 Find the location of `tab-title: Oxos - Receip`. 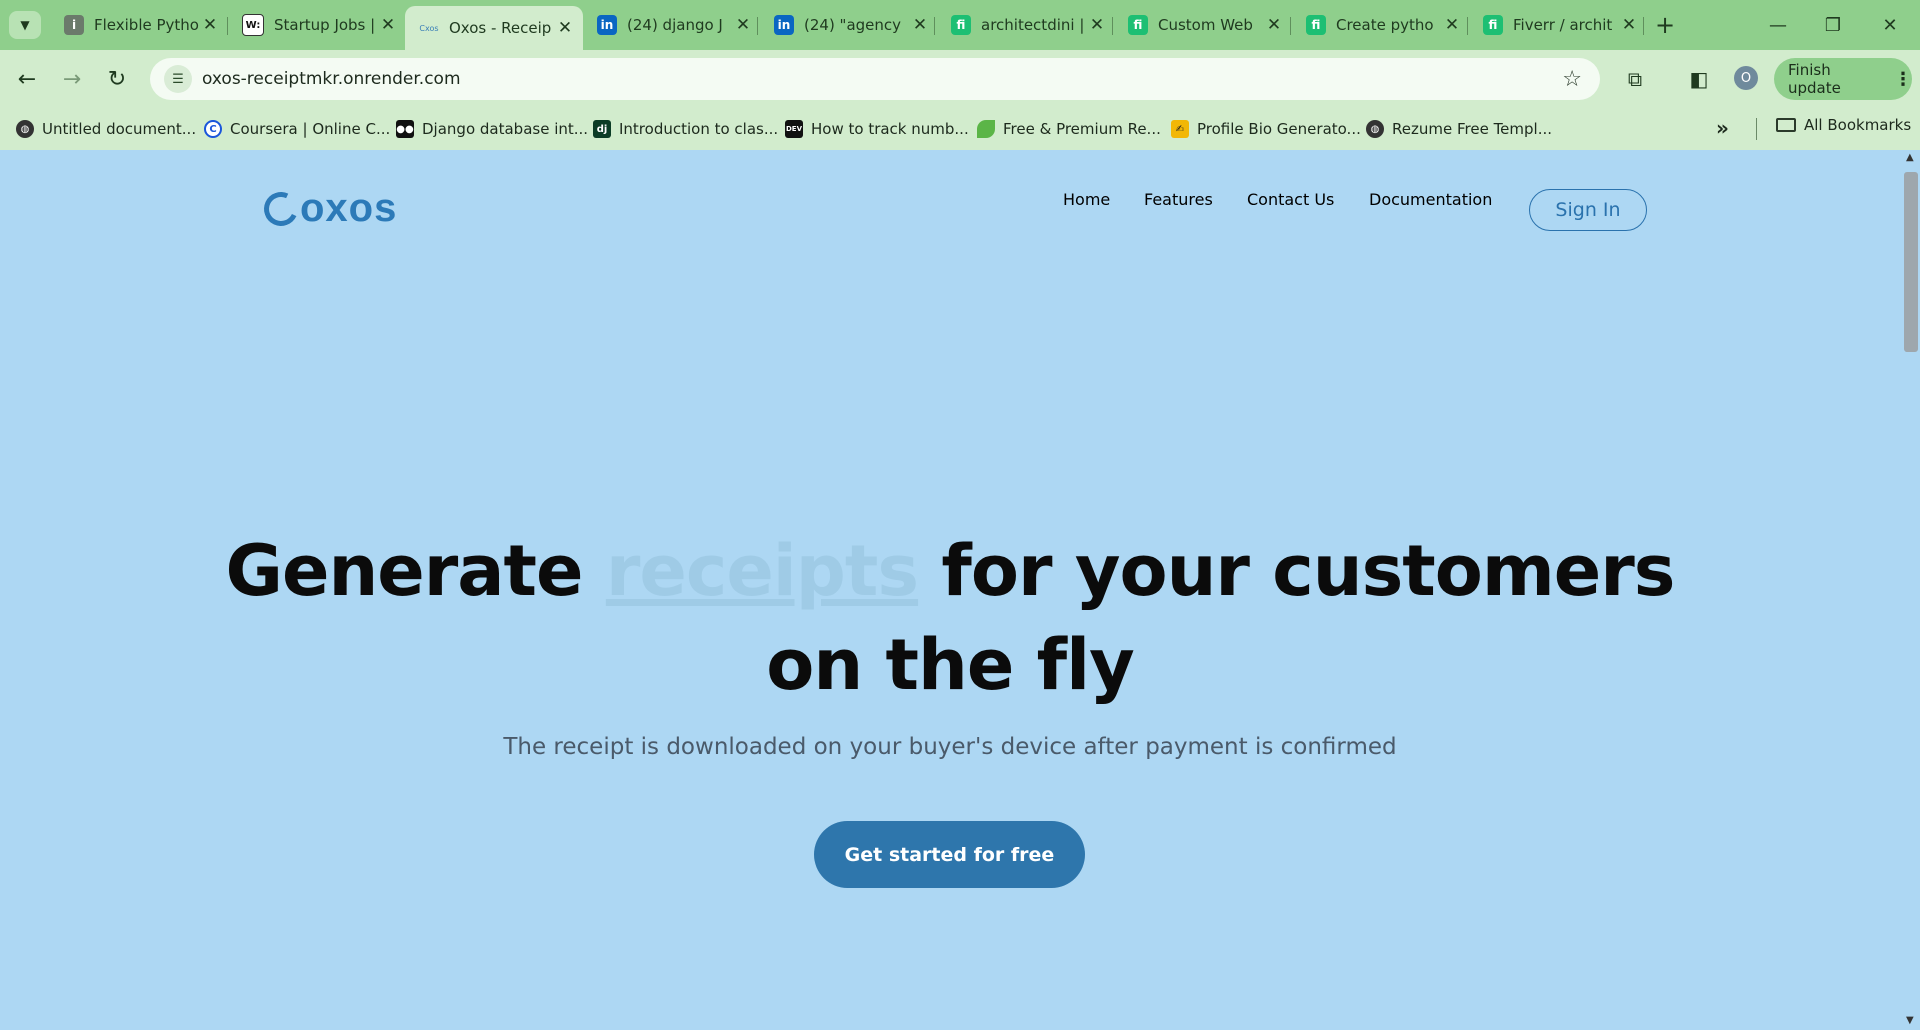

tab-title: Oxos - Receip is located at coordinates (500, 28).